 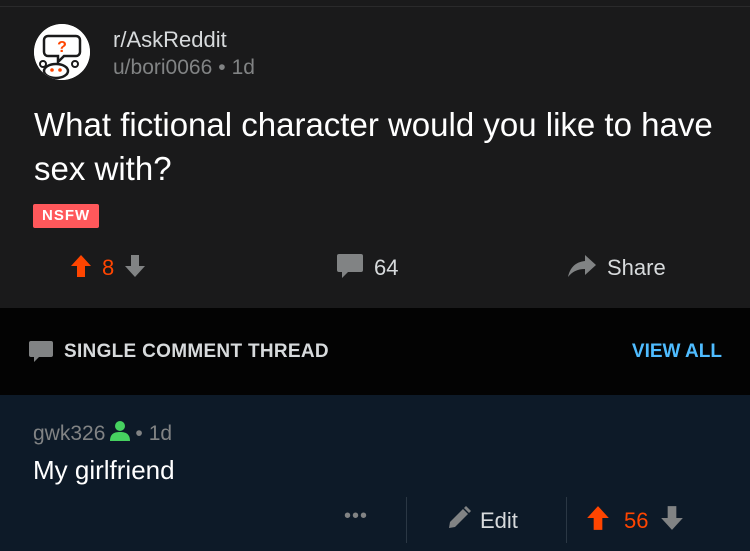 I want to click on view-all-link: VIEW ALL, so click(x=677, y=352).